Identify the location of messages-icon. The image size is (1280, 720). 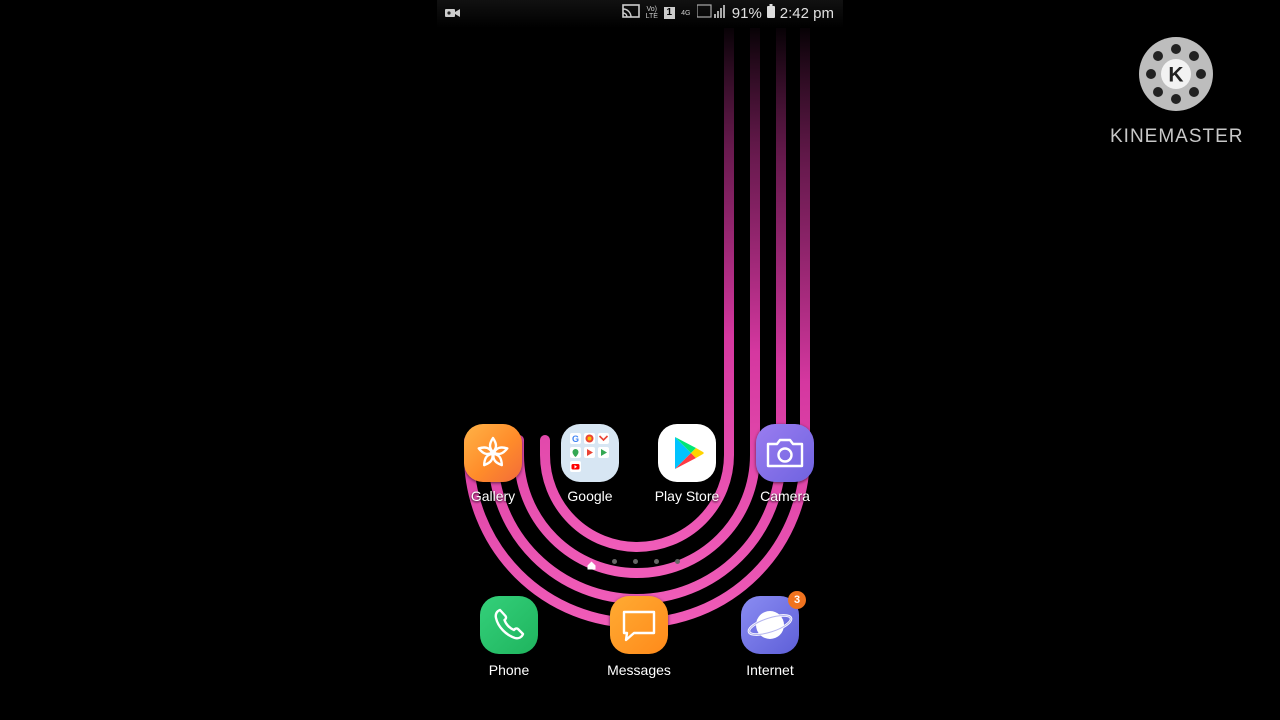
(639, 625).